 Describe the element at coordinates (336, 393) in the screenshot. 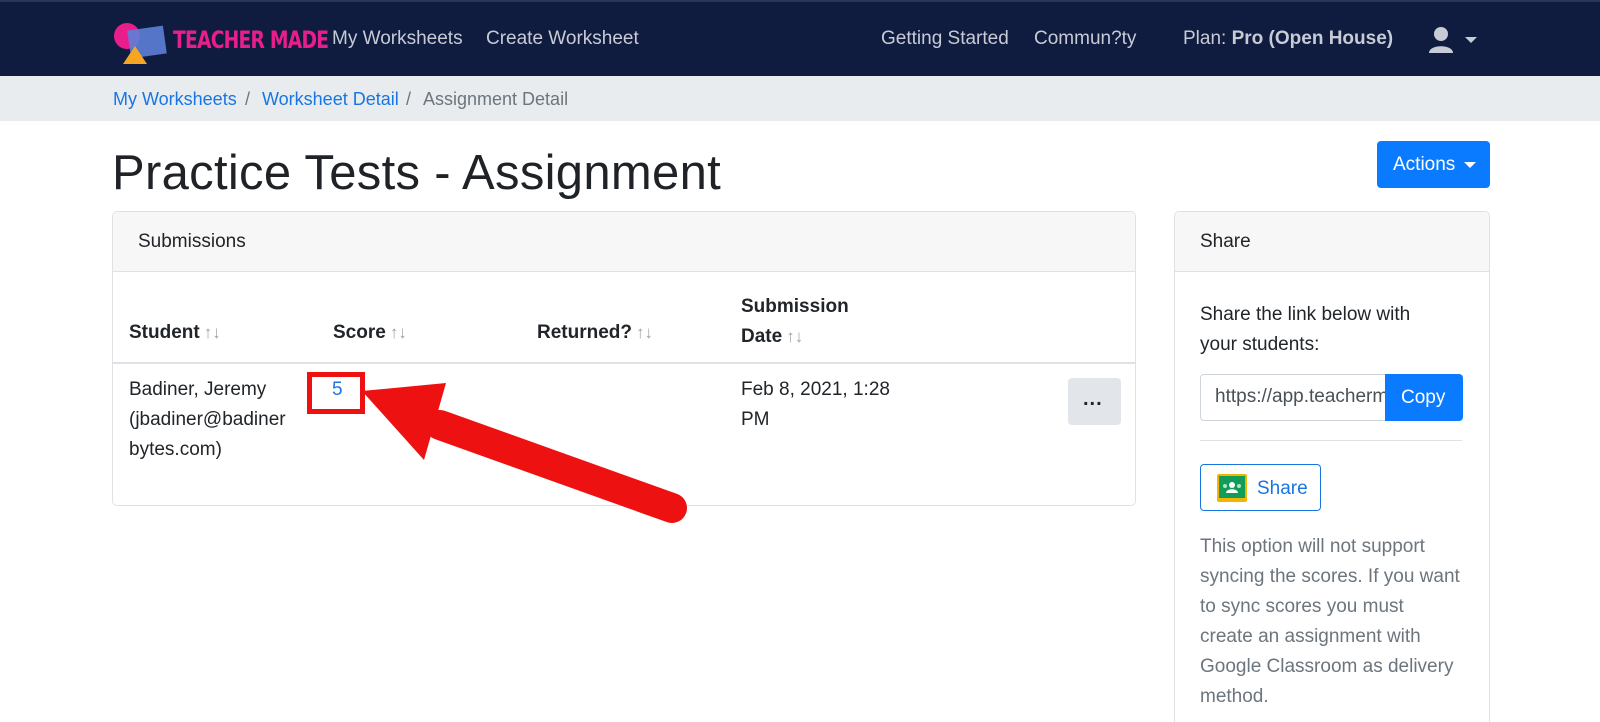

I see `annotation-highlight-box` at that location.